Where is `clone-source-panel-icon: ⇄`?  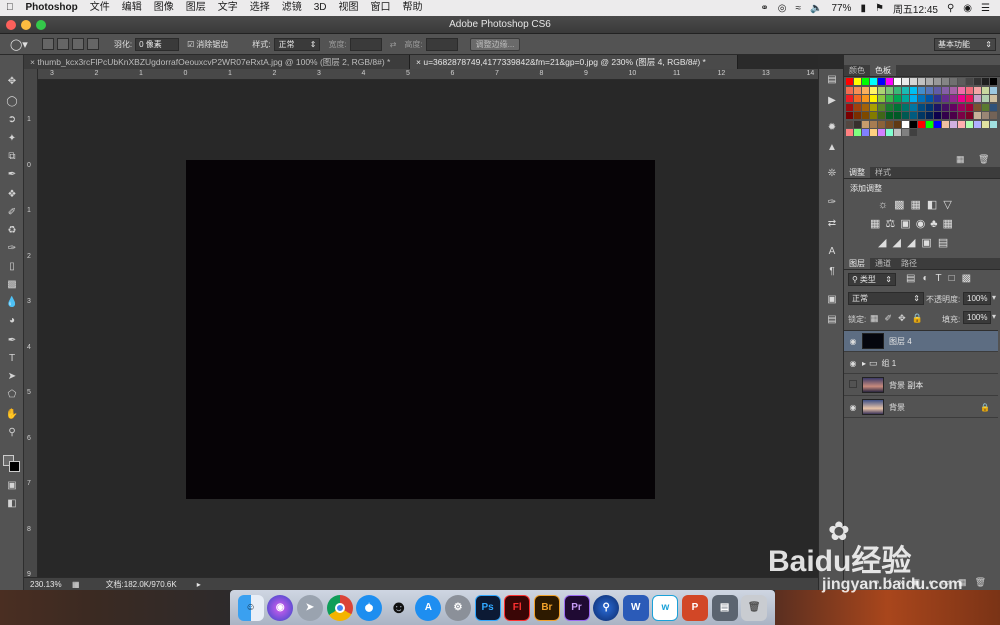
clone-source-panel-icon: ⇄ is located at coordinates (832, 224).